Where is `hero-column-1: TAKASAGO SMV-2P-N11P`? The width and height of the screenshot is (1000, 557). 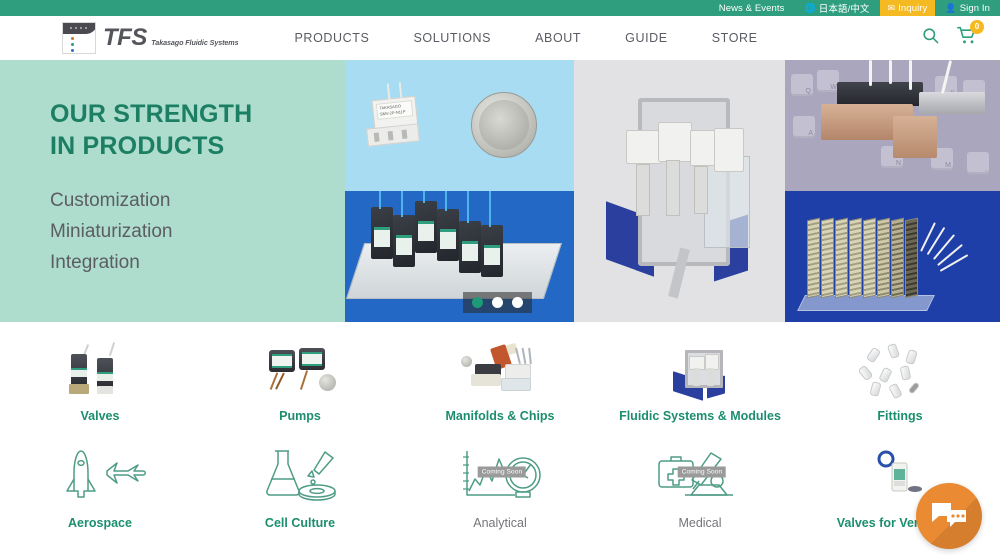 hero-column-1: TAKASAGO SMV-2P-N11P is located at coordinates (459, 191).